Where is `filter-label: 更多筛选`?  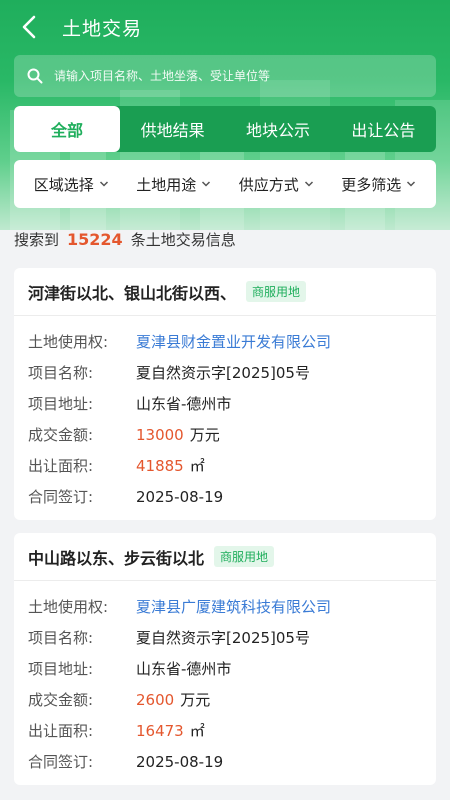
filter-label: 更多筛选 is located at coordinates (371, 184).